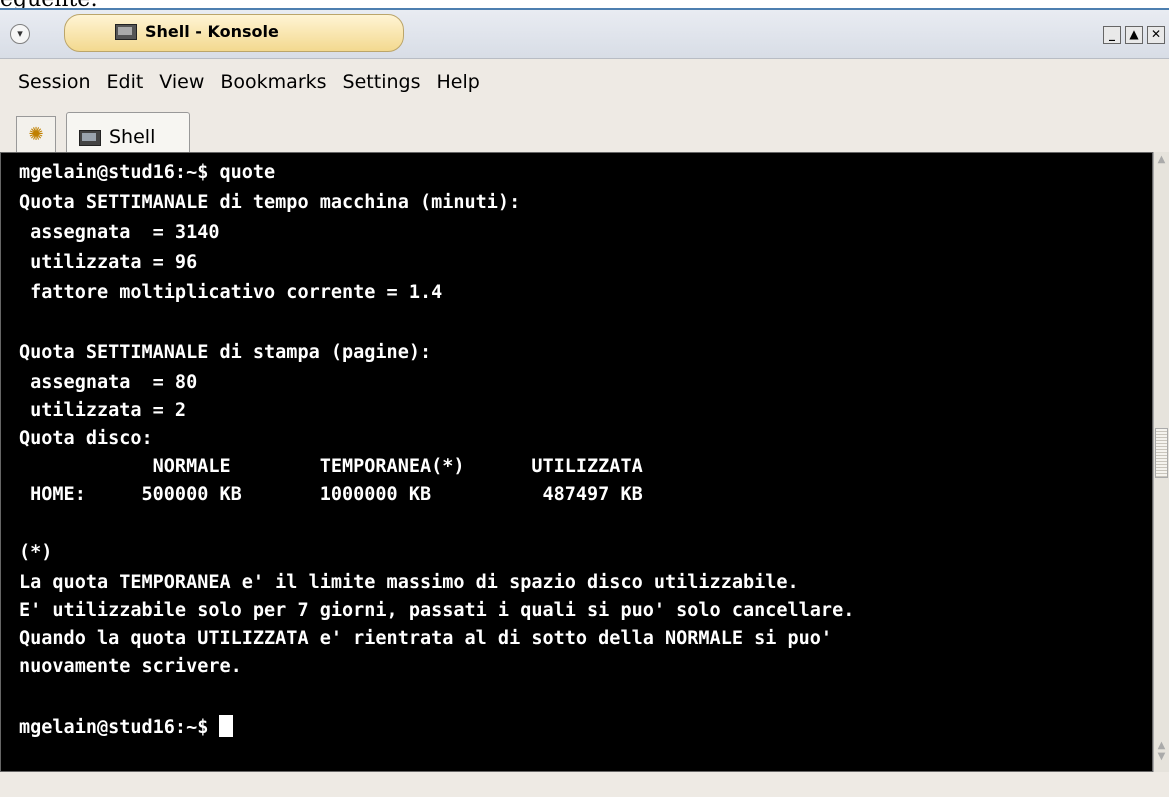 This screenshot has width=1169, height=797. Describe the element at coordinates (1161, 162) in the screenshot. I see `scroll-up-icon: ▲` at that location.